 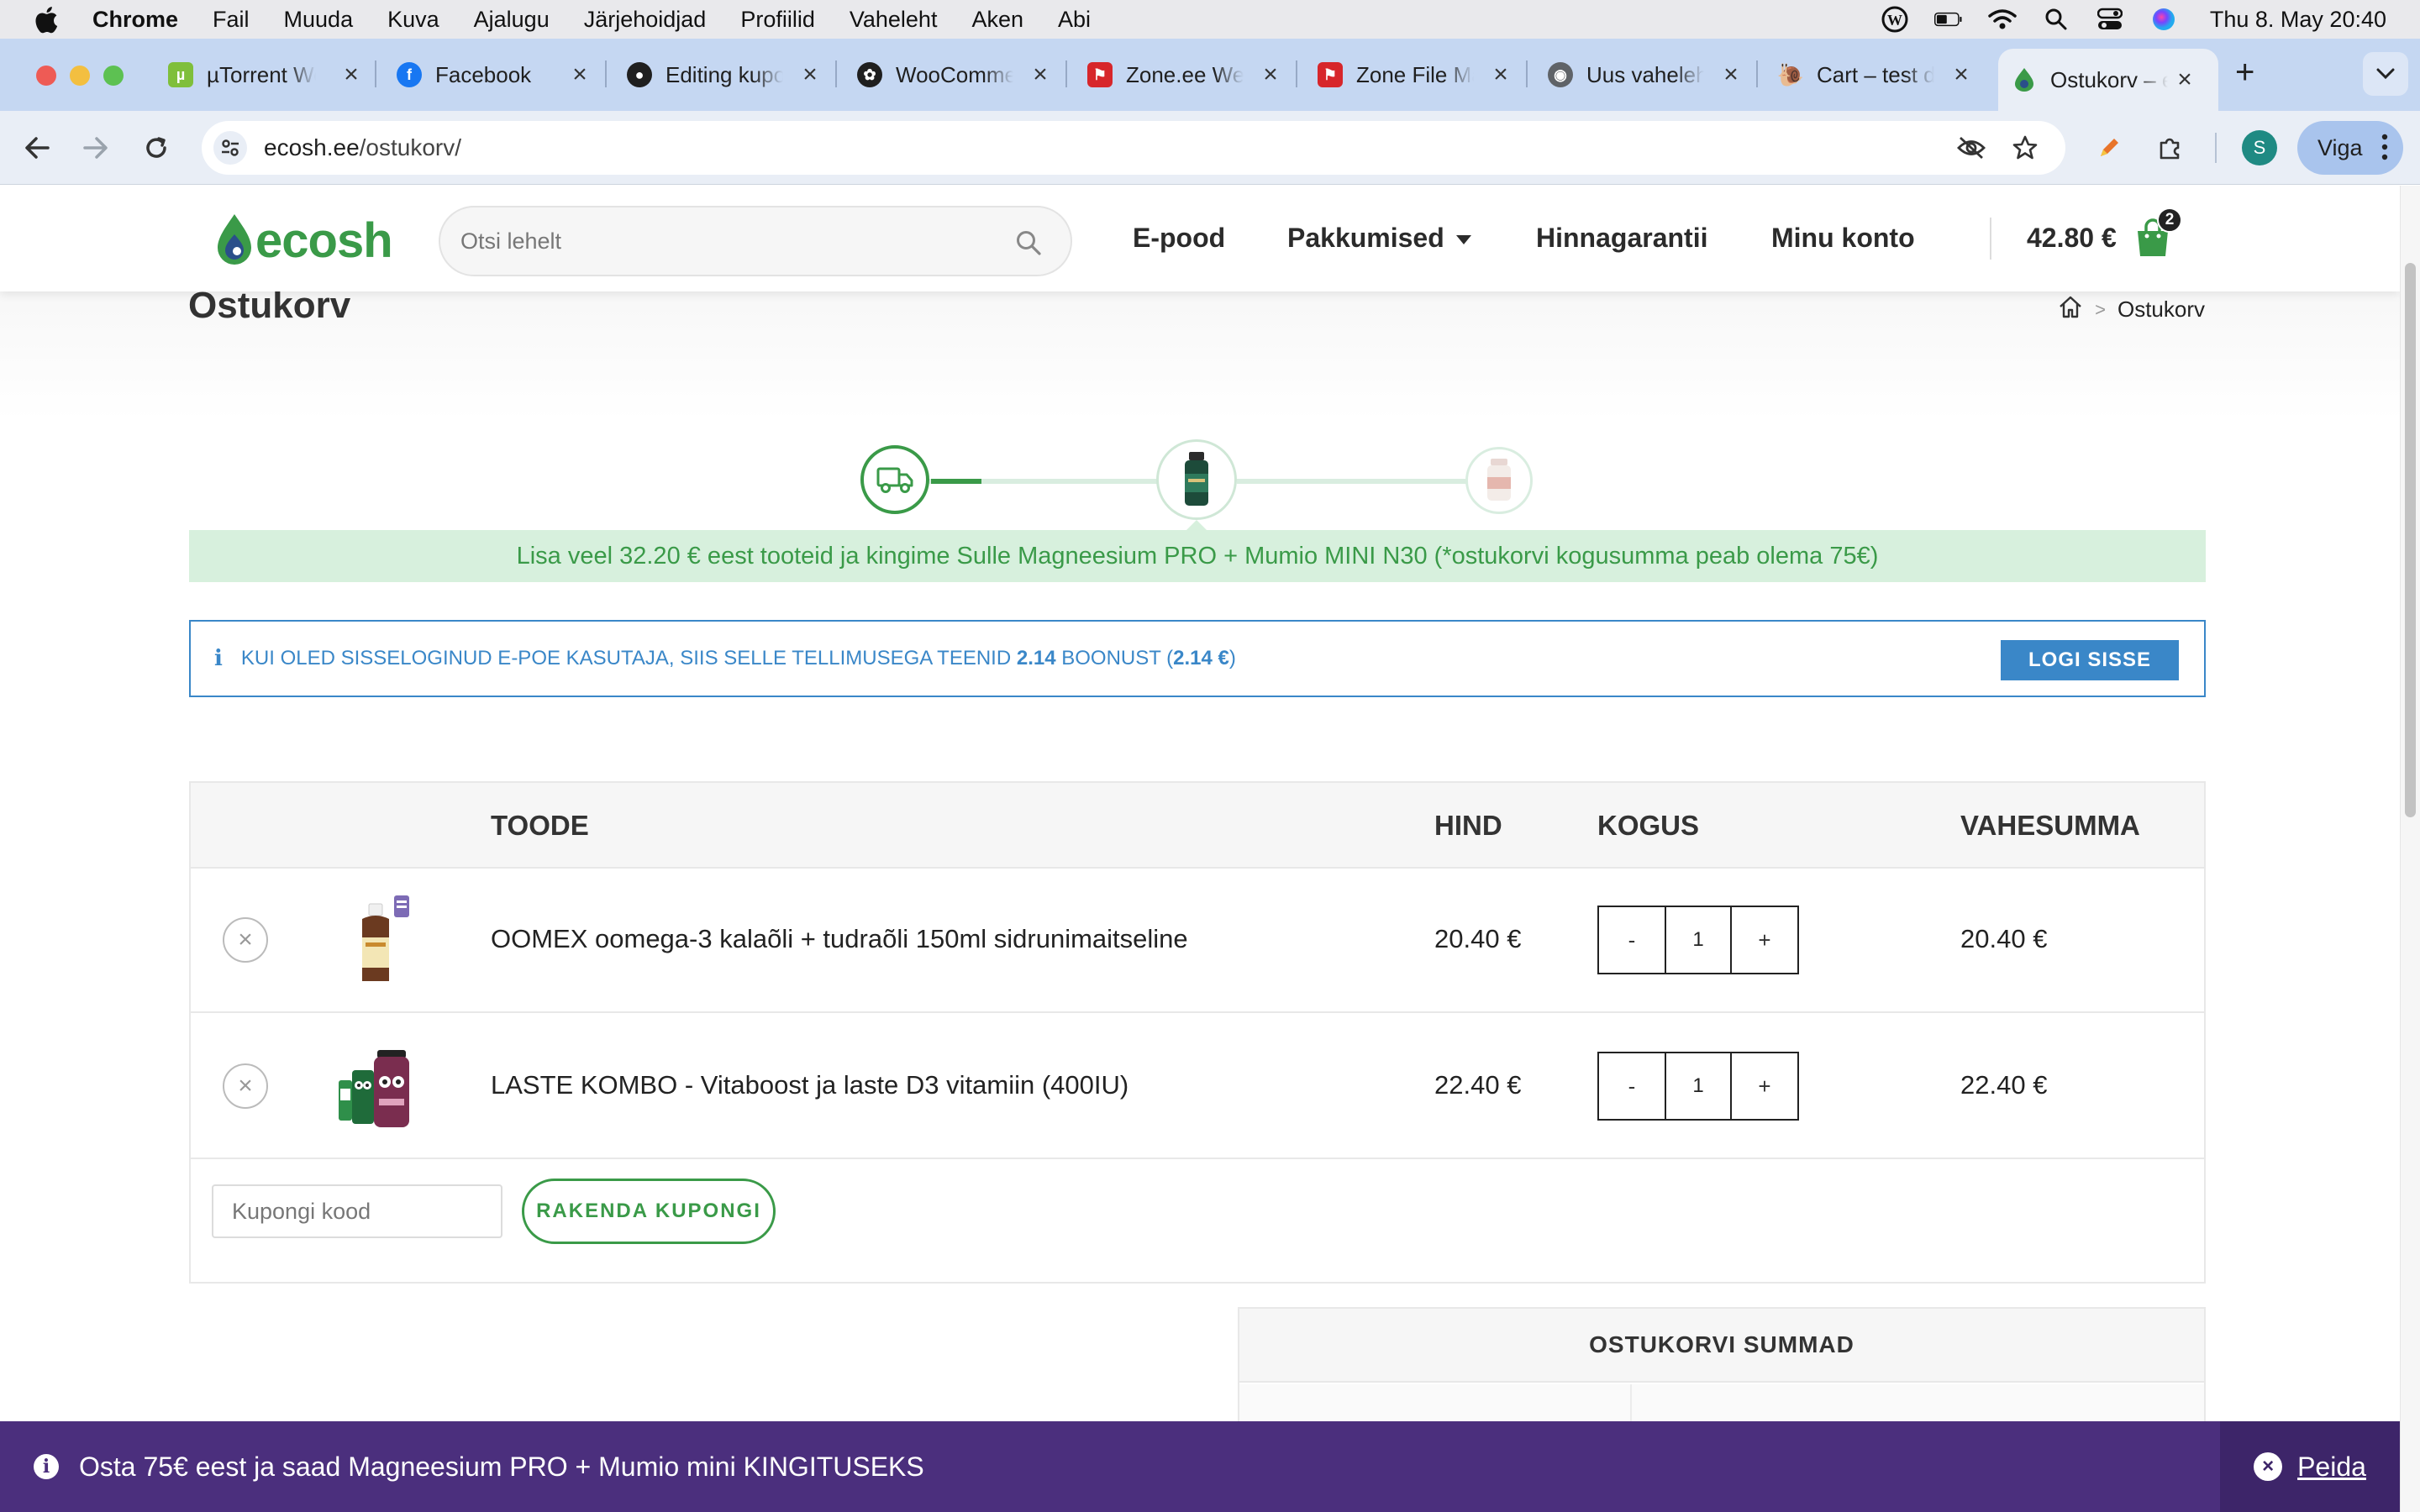 What do you see at coordinates (2025, 148) in the screenshot?
I see `bookmark-star-icon` at bounding box center [2025, 148].